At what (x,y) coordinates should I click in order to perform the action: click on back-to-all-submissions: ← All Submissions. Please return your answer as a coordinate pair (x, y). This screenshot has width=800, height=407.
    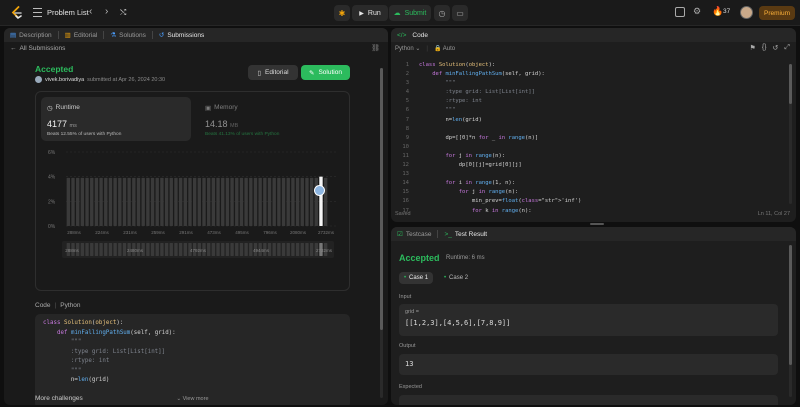
    Looking at the image, I should click on (37, 48).